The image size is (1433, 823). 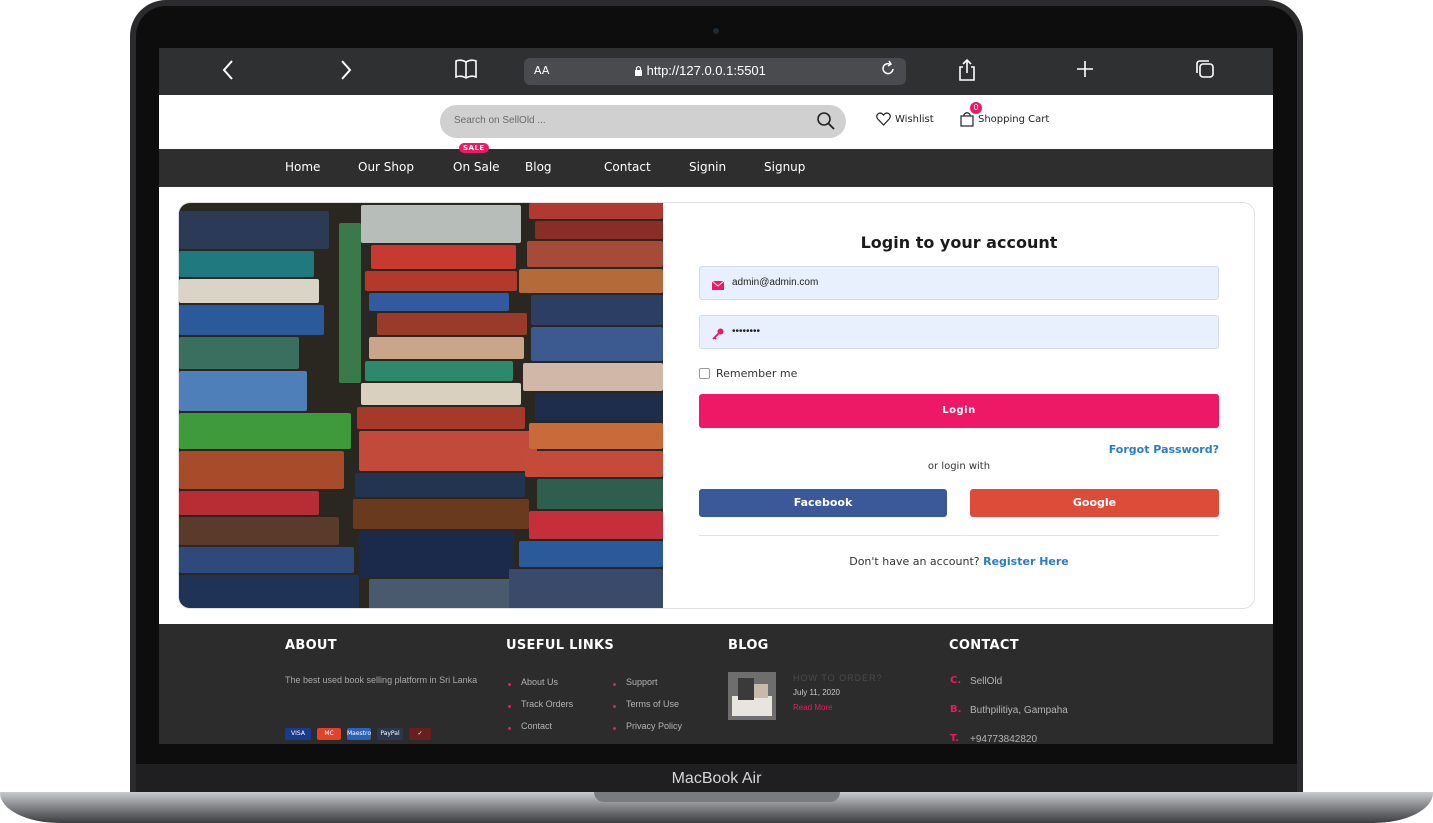 What do you see at coordinates (1094, 503) in the screenshot?
I see `google-button: Google` at bounding box center [1094, 503].